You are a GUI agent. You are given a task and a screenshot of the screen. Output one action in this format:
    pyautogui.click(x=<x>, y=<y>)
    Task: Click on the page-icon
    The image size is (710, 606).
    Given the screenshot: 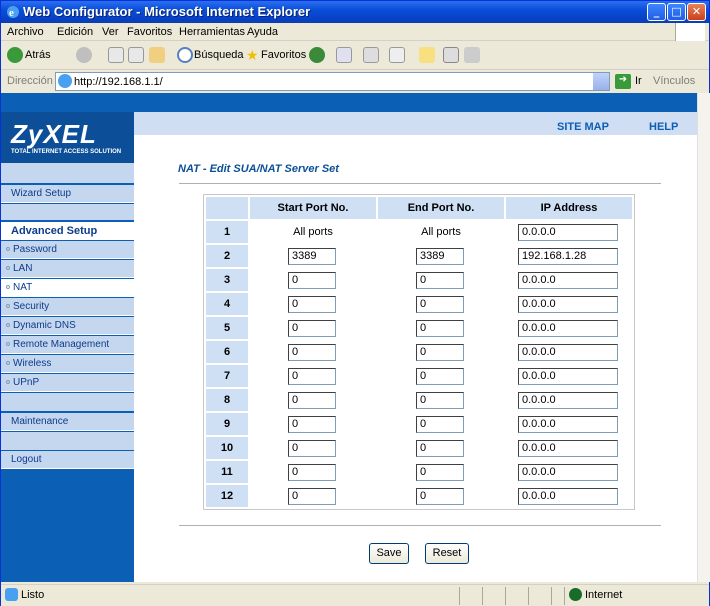 What is the action you would take?
    pyautogui.click(x=65, y=81)
    